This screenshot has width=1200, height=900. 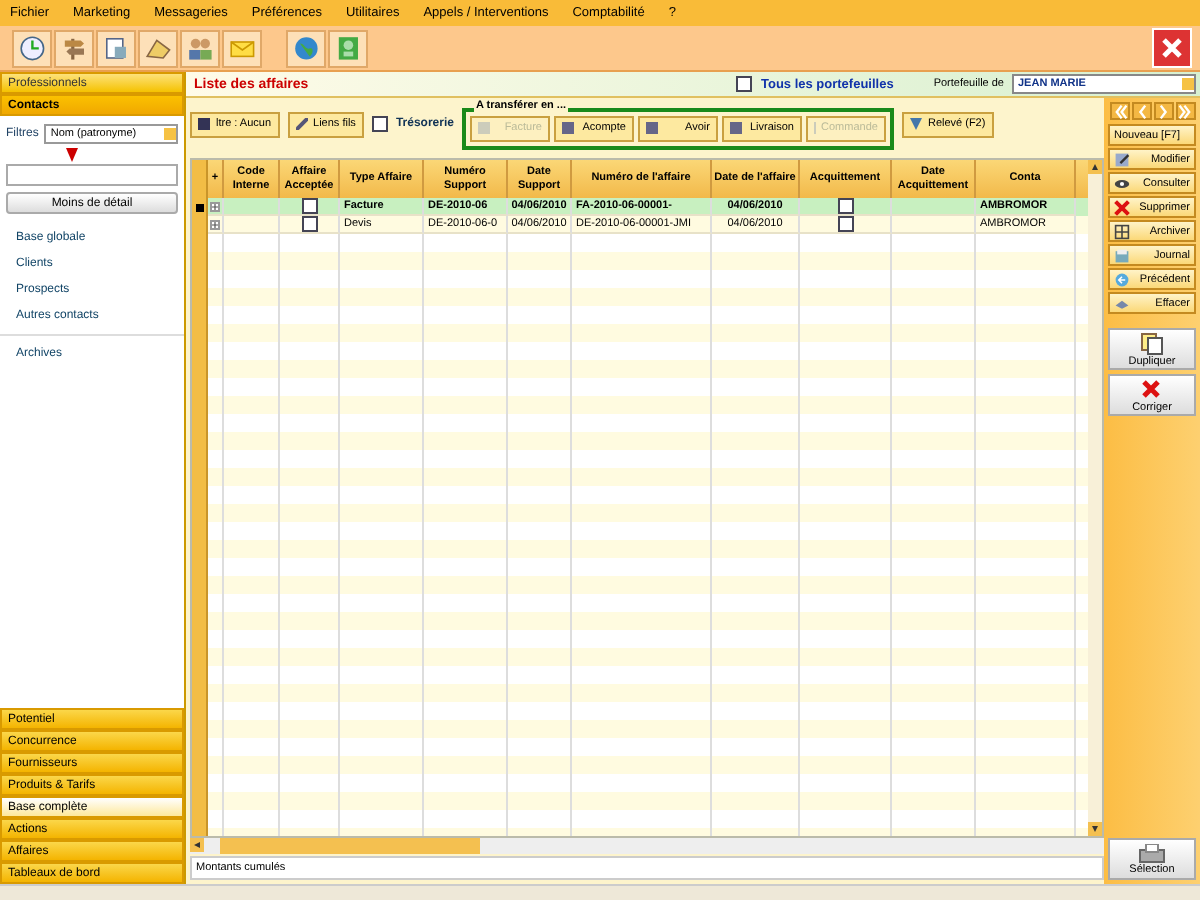 I want to click on scroll-down-icon, so click(x=1095, y=829).